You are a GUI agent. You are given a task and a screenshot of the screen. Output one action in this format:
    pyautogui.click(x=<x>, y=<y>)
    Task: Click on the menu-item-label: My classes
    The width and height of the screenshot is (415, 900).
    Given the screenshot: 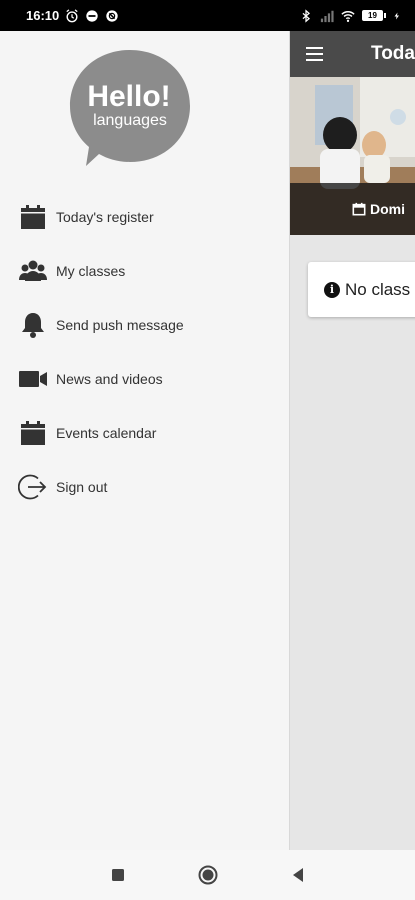 What is the action you would take?
    pyautogui.click(x=91, y=271)
    